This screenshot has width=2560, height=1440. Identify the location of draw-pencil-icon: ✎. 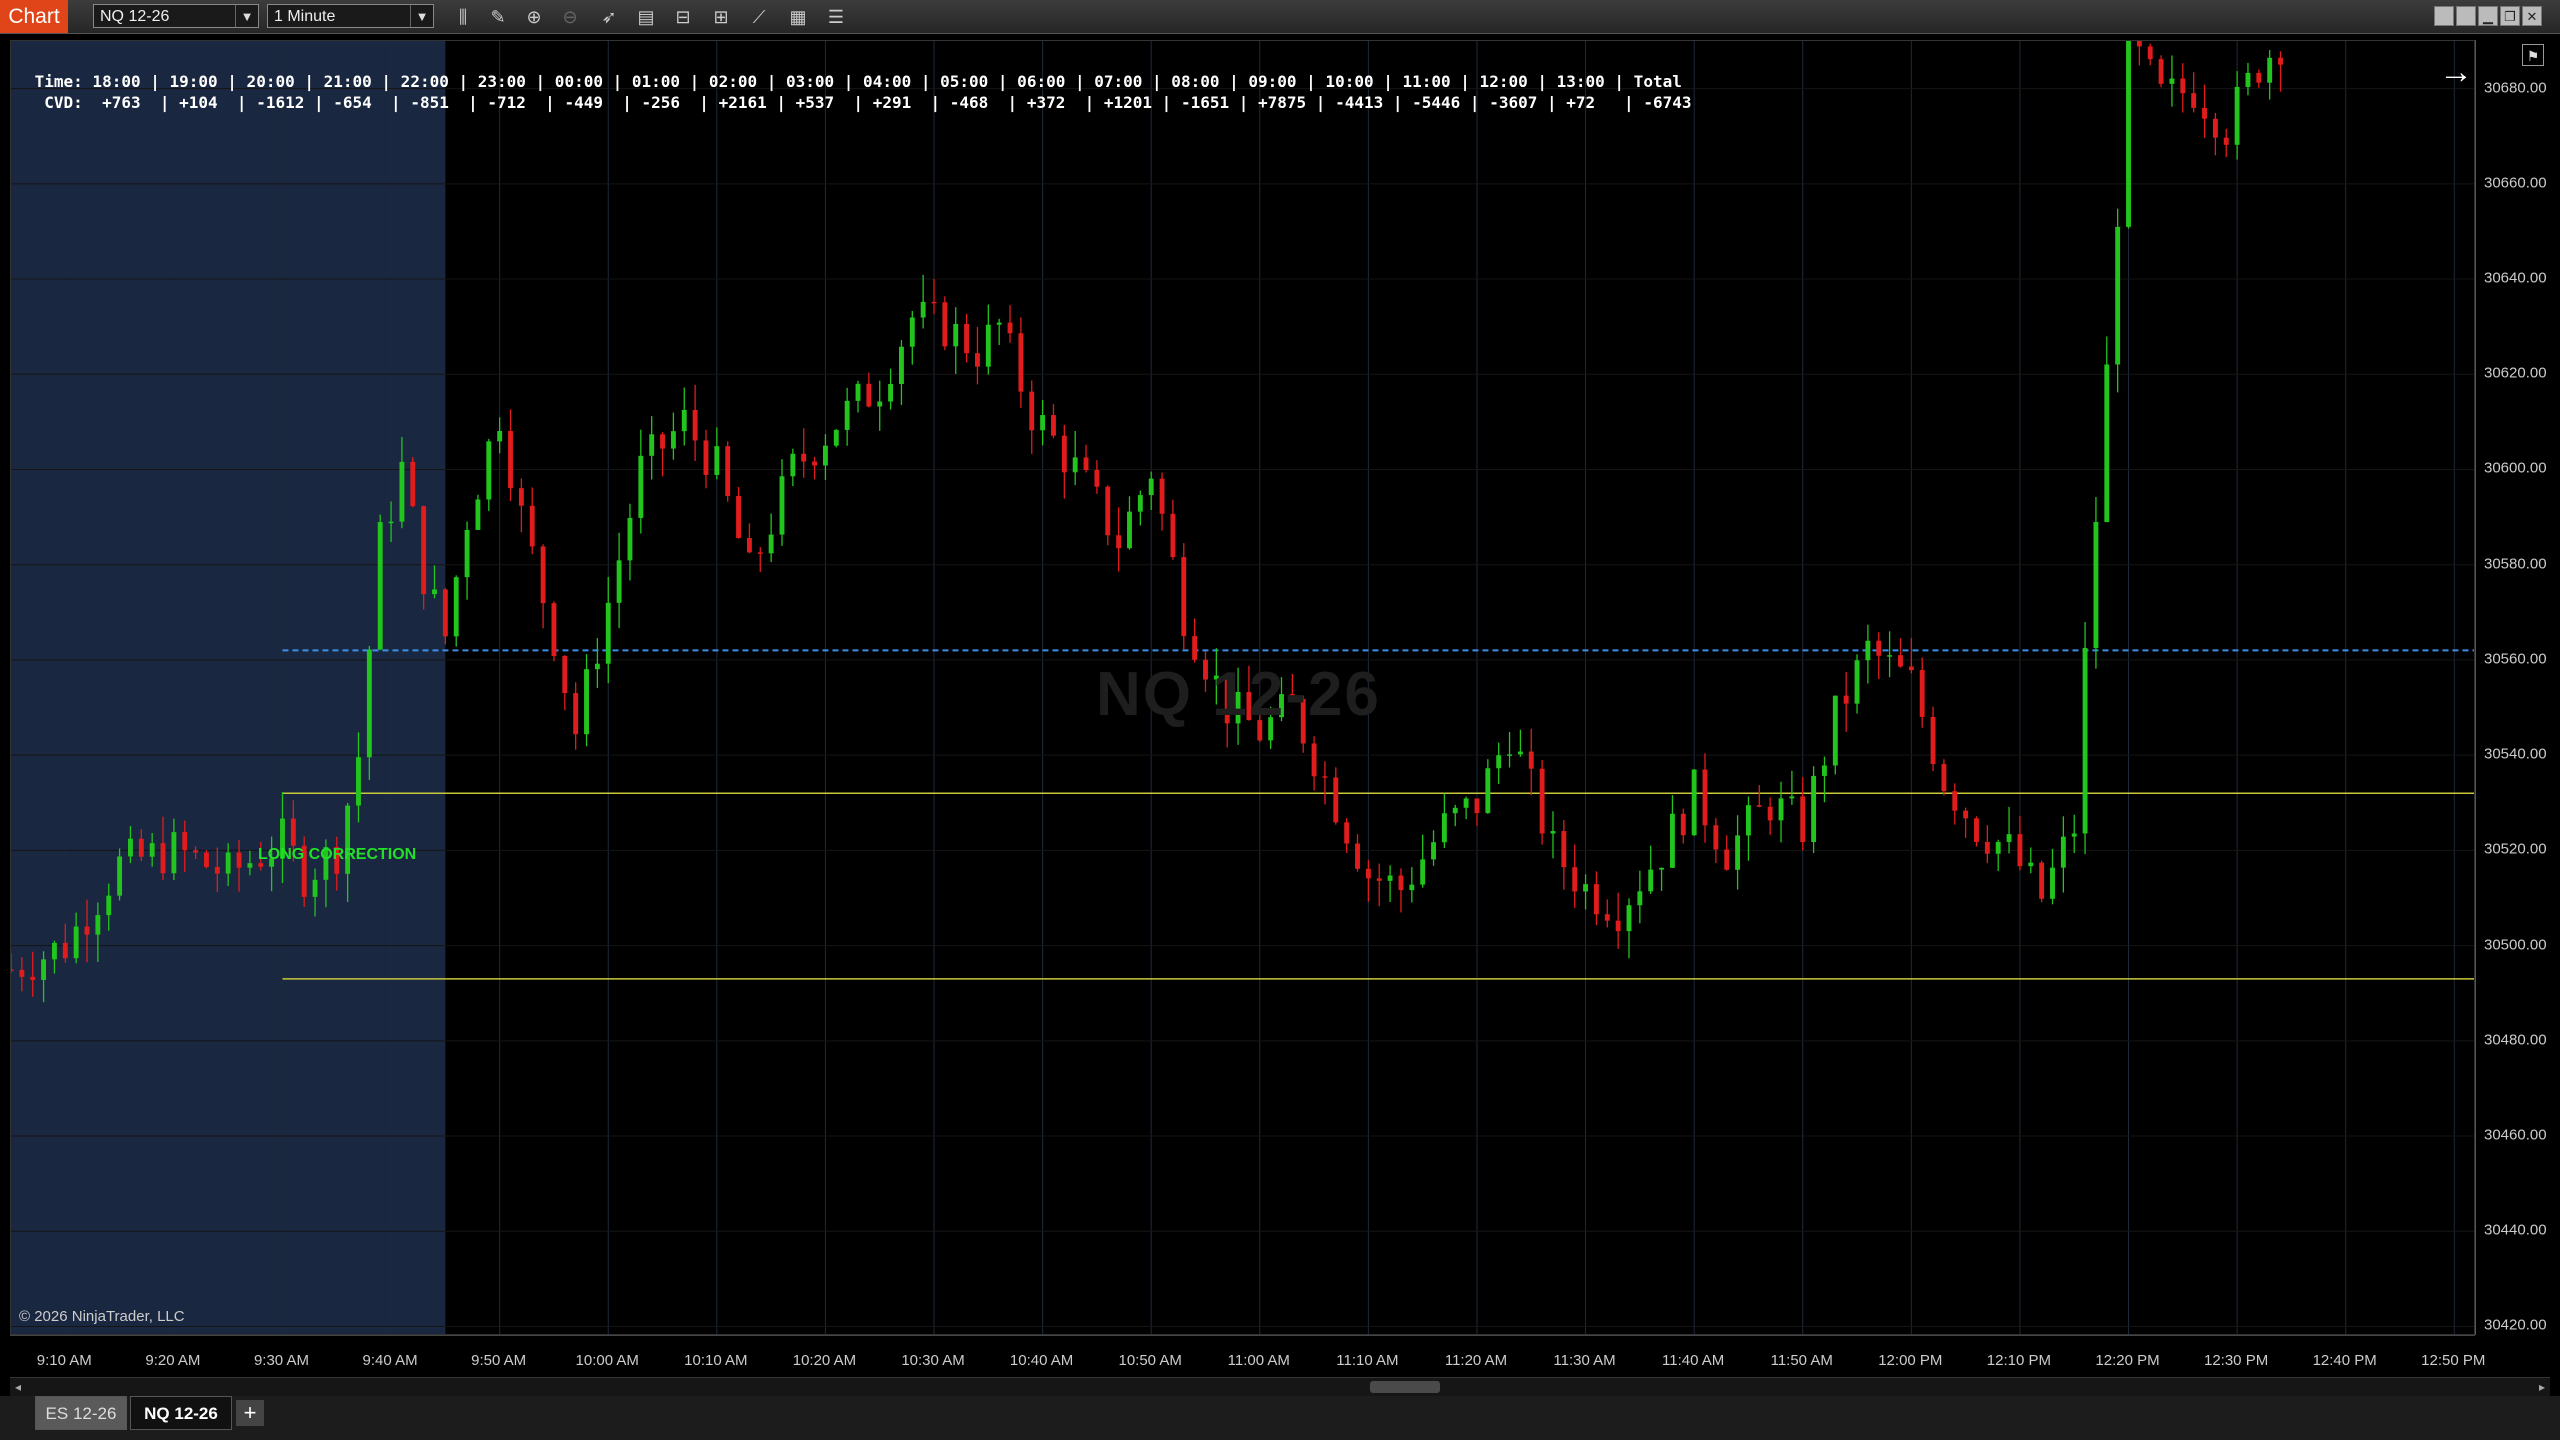
(498, 17).